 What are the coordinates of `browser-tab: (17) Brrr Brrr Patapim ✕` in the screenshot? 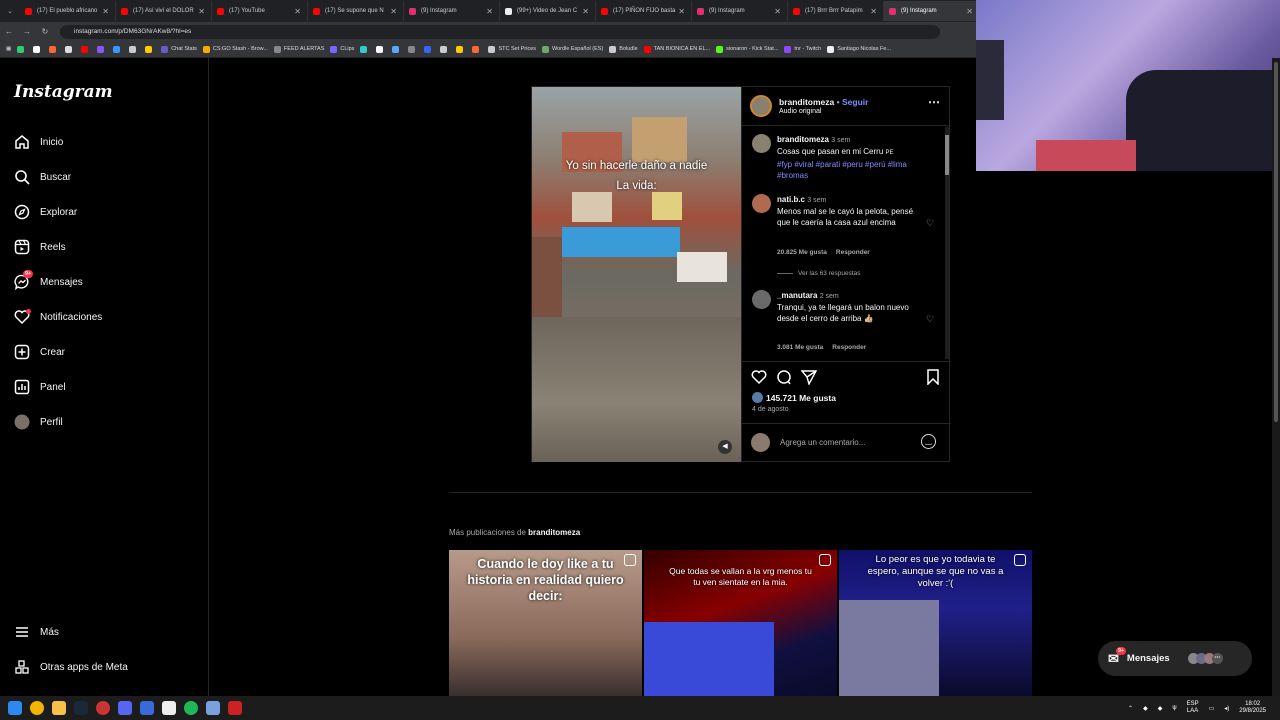 It's located at (836, 11).